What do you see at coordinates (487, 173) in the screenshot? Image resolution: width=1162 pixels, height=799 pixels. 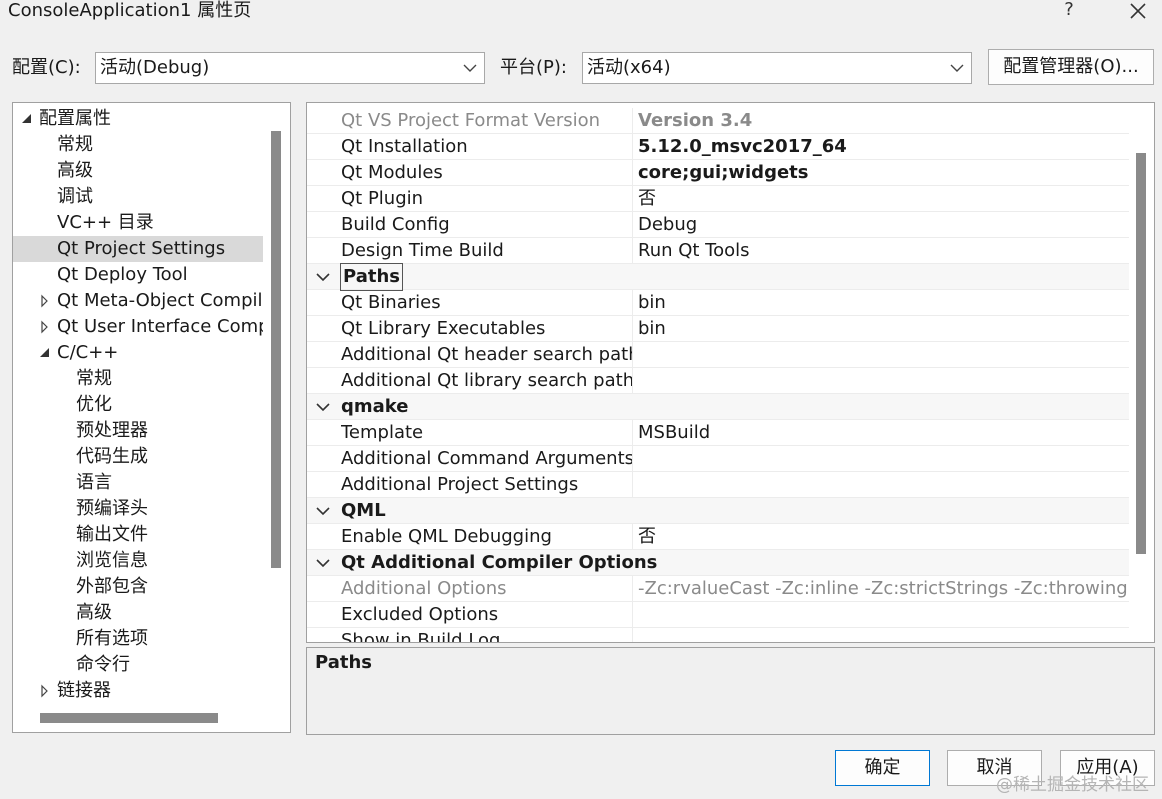 I see `grid-property-name: Qt Modules` at bounding box center [487, 173].